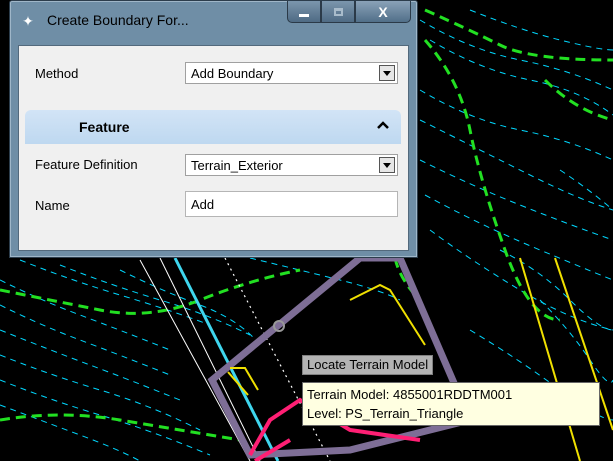 The image size is (613, 461). I want to click on locate-prompt-tooltip: Locate Terrain Model, so click(368, 365).